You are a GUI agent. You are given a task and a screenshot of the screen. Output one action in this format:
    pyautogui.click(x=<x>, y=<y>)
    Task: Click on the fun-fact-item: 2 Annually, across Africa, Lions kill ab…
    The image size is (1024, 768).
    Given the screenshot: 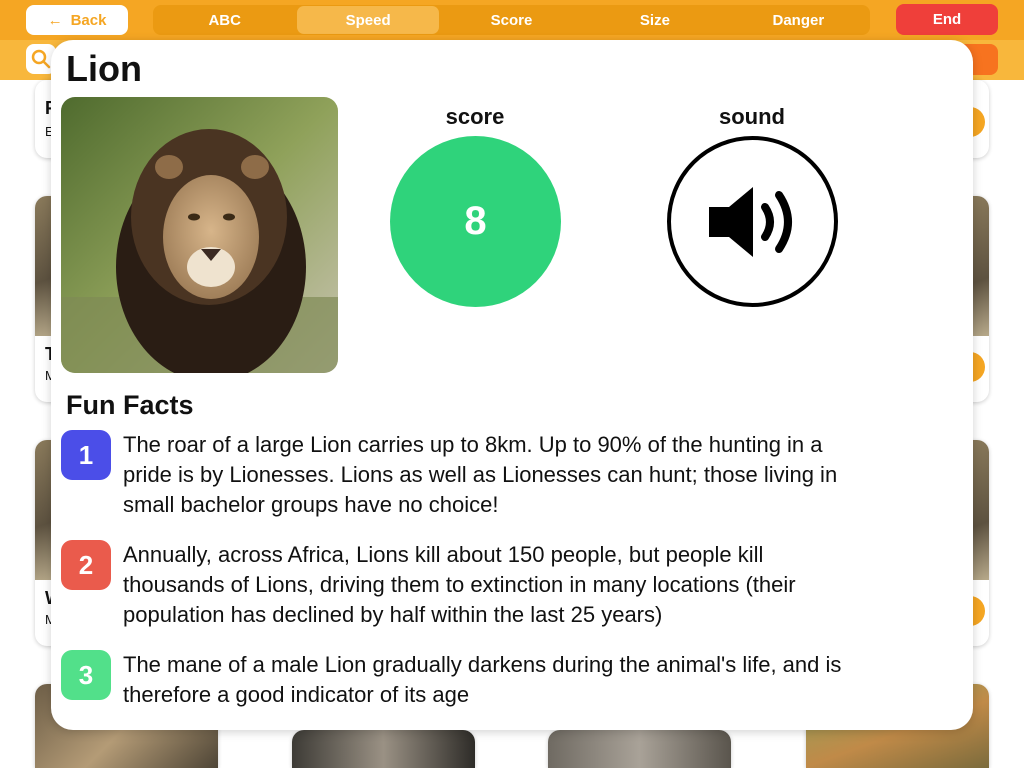 What is the action you would take?
    pyautogui.click(x=511, y=585)
    